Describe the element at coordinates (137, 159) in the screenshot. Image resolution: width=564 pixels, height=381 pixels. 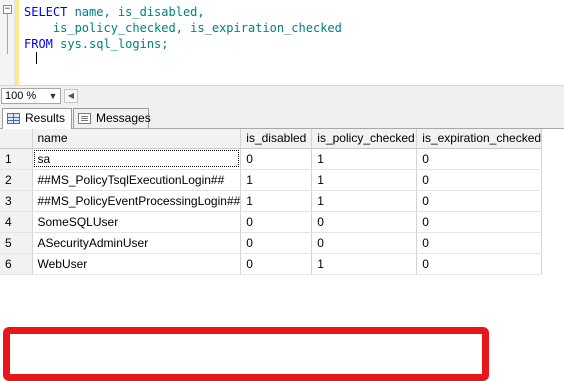
I see `cell-name: sa` at that location.